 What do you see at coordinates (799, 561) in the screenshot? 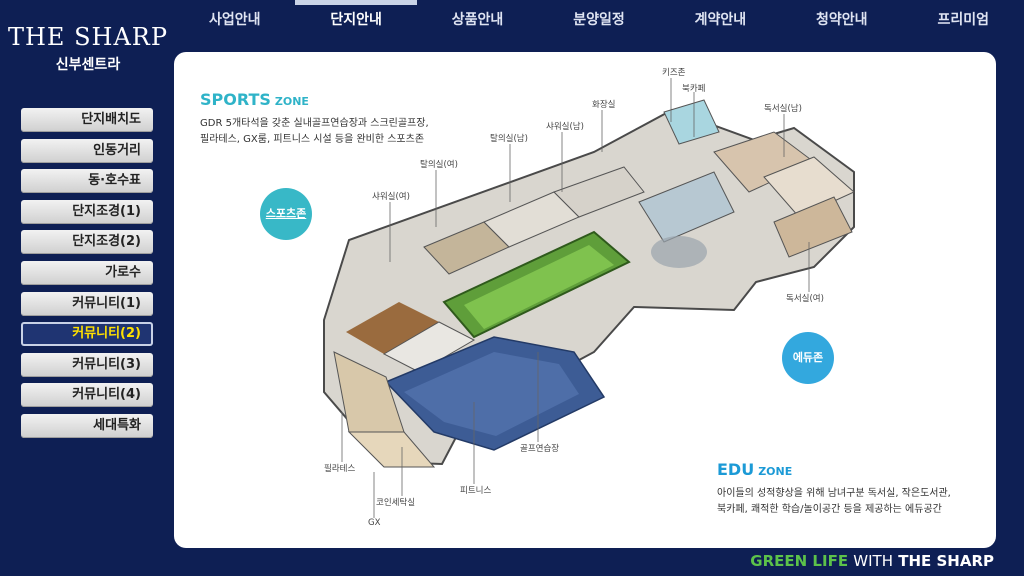
I see `footer-green-life: GREEN LIFE` at bounding box center [799, 561].